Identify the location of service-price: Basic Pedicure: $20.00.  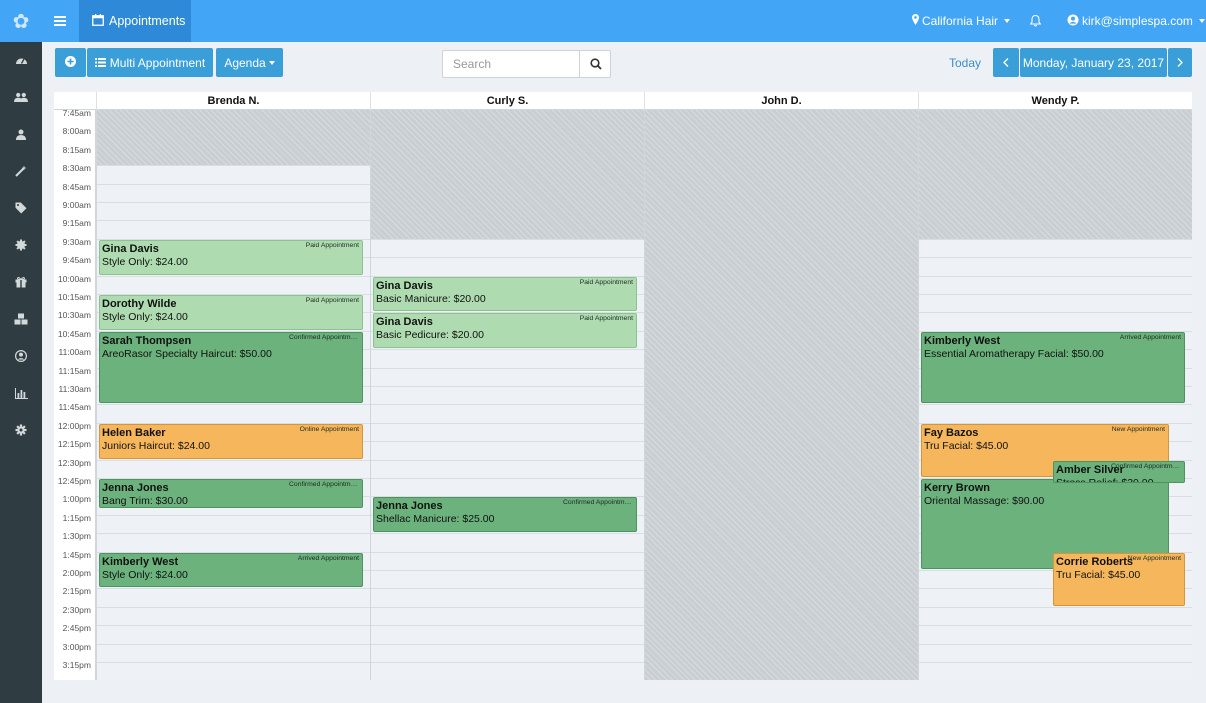
(430, 335).